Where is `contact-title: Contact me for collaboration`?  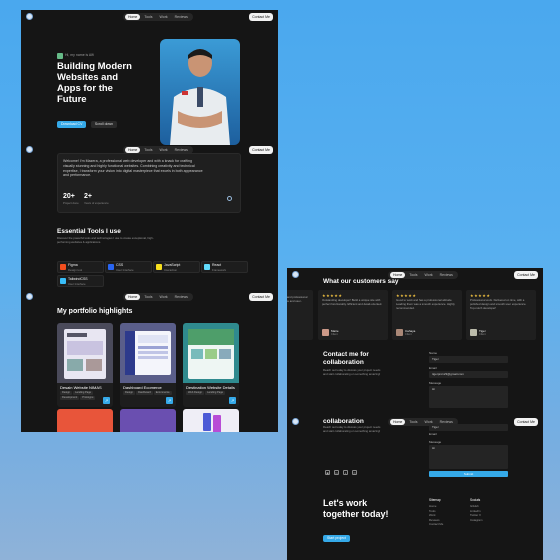
contact-title: Contact me for collaboration is located at coordinates (346, 358).